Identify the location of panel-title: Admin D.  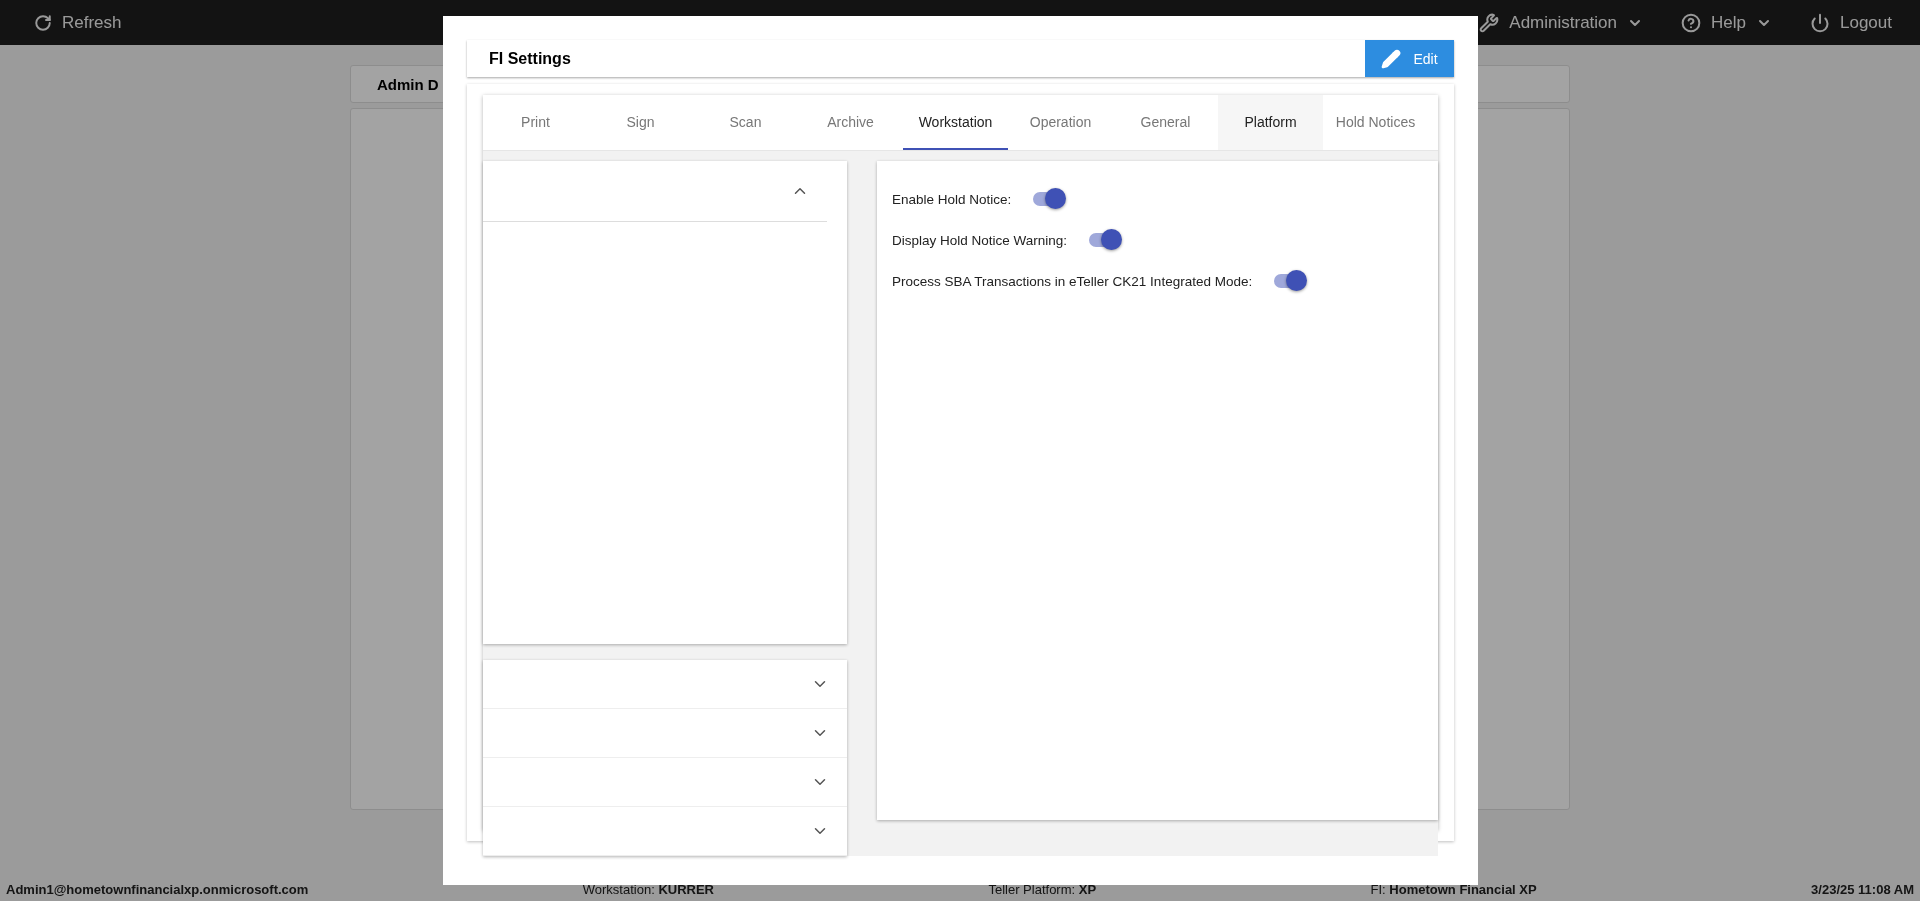
(408, 84).